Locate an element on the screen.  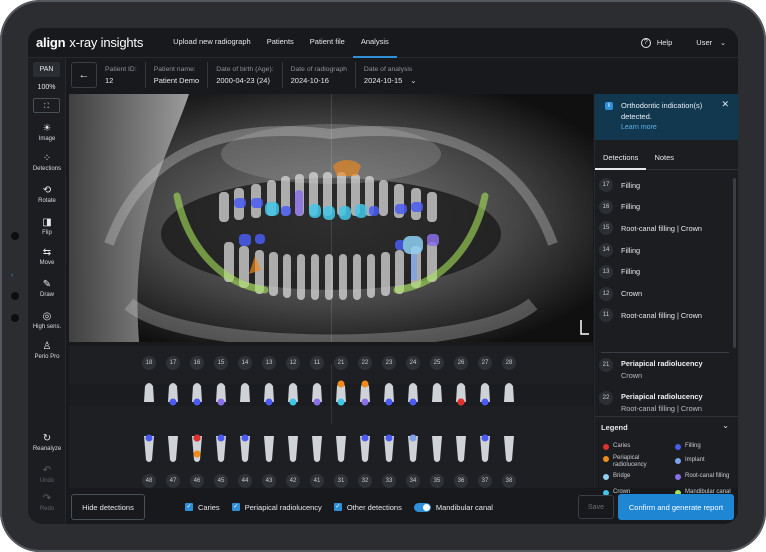
app-logo: align x-ray insights is located at coordinates (89, 42).